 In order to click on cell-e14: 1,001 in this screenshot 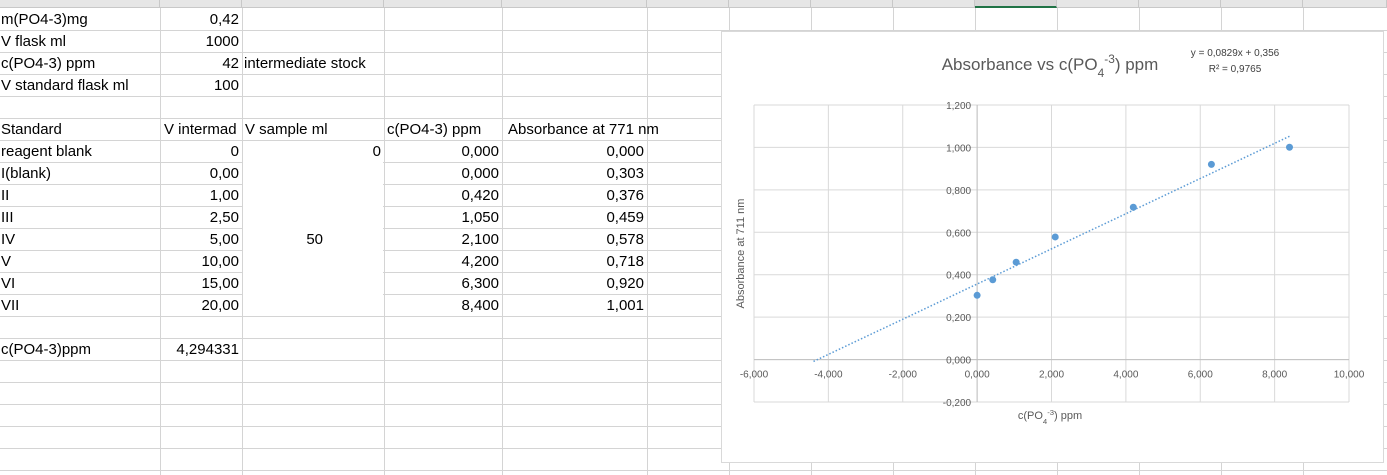, I will do `click(573, 306)`.